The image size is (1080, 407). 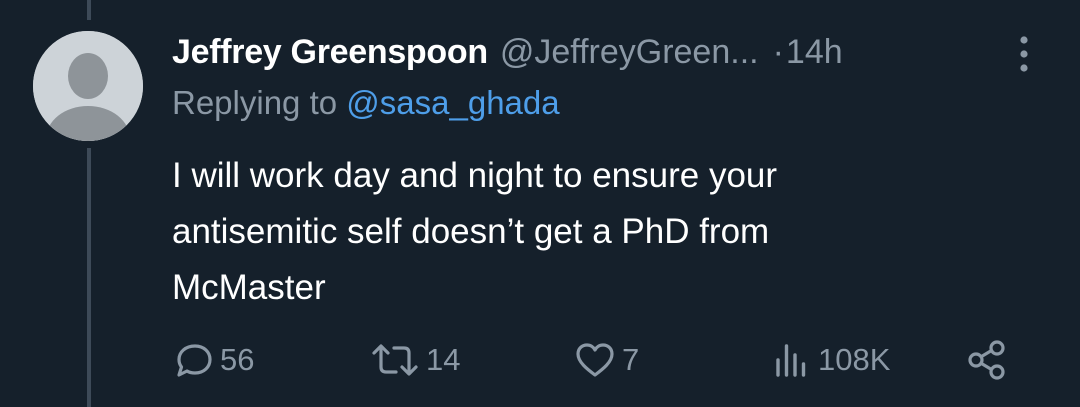 I want to click on thread-line-top, so click(x=89, y=10).